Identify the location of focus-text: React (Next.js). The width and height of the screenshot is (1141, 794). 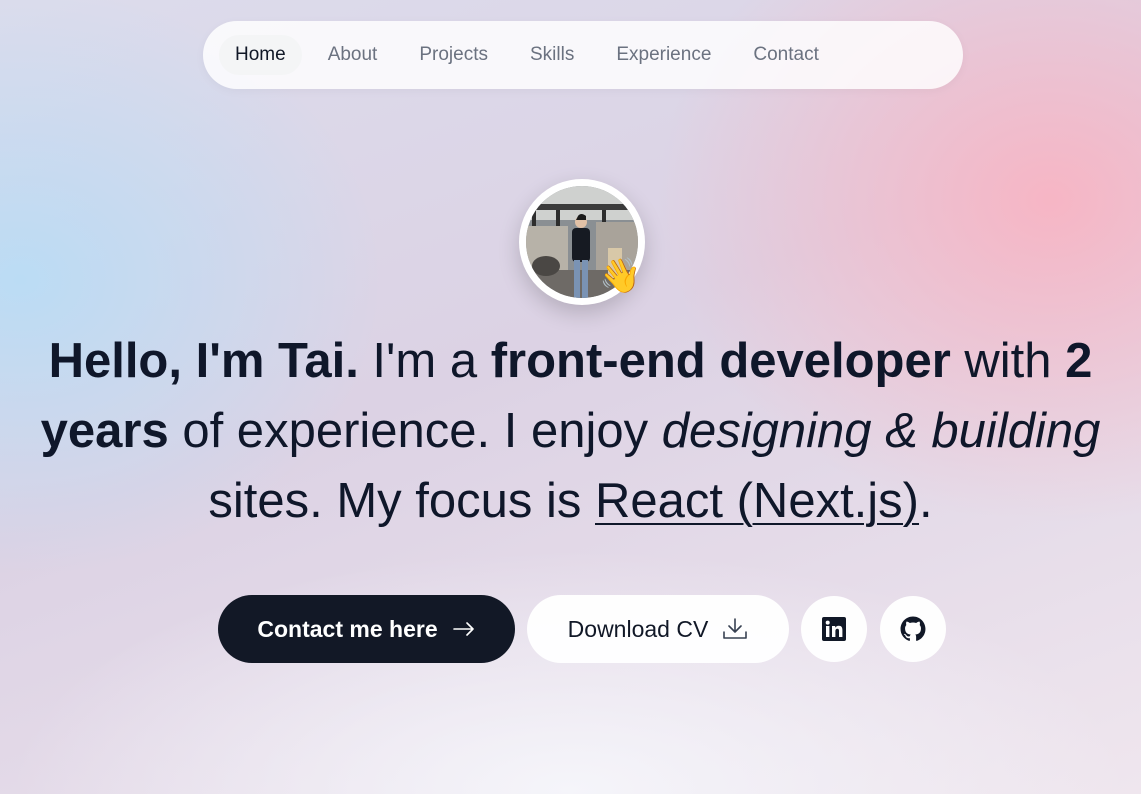
(757, 501).